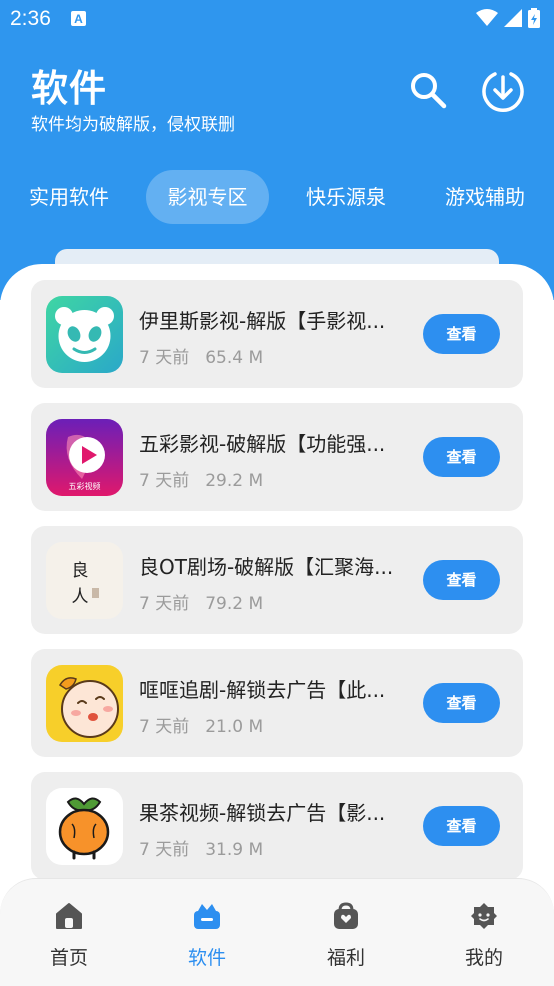 The height and width of the screenshot is (986, 554). Describe the element at coordinates (84, 826) in the screenshot. I see `fruit-app-icon` at that location.